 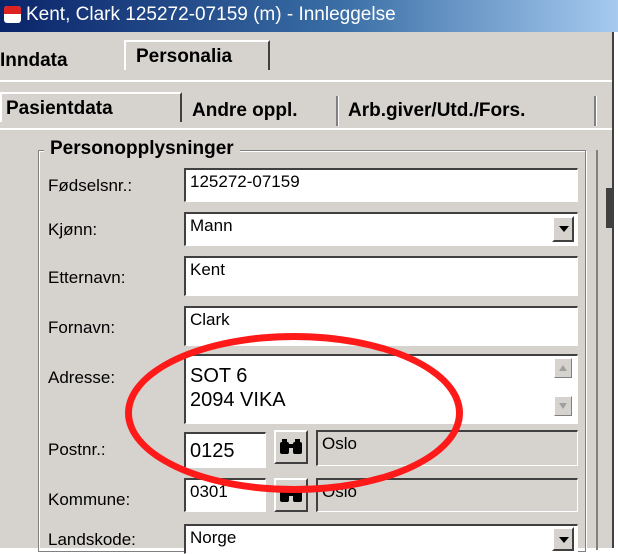 What do you see at coordinates (238, 400) in the screenshot?
I see `adresse-line2: 2094 VIKA` at bounding box center [238, 400].